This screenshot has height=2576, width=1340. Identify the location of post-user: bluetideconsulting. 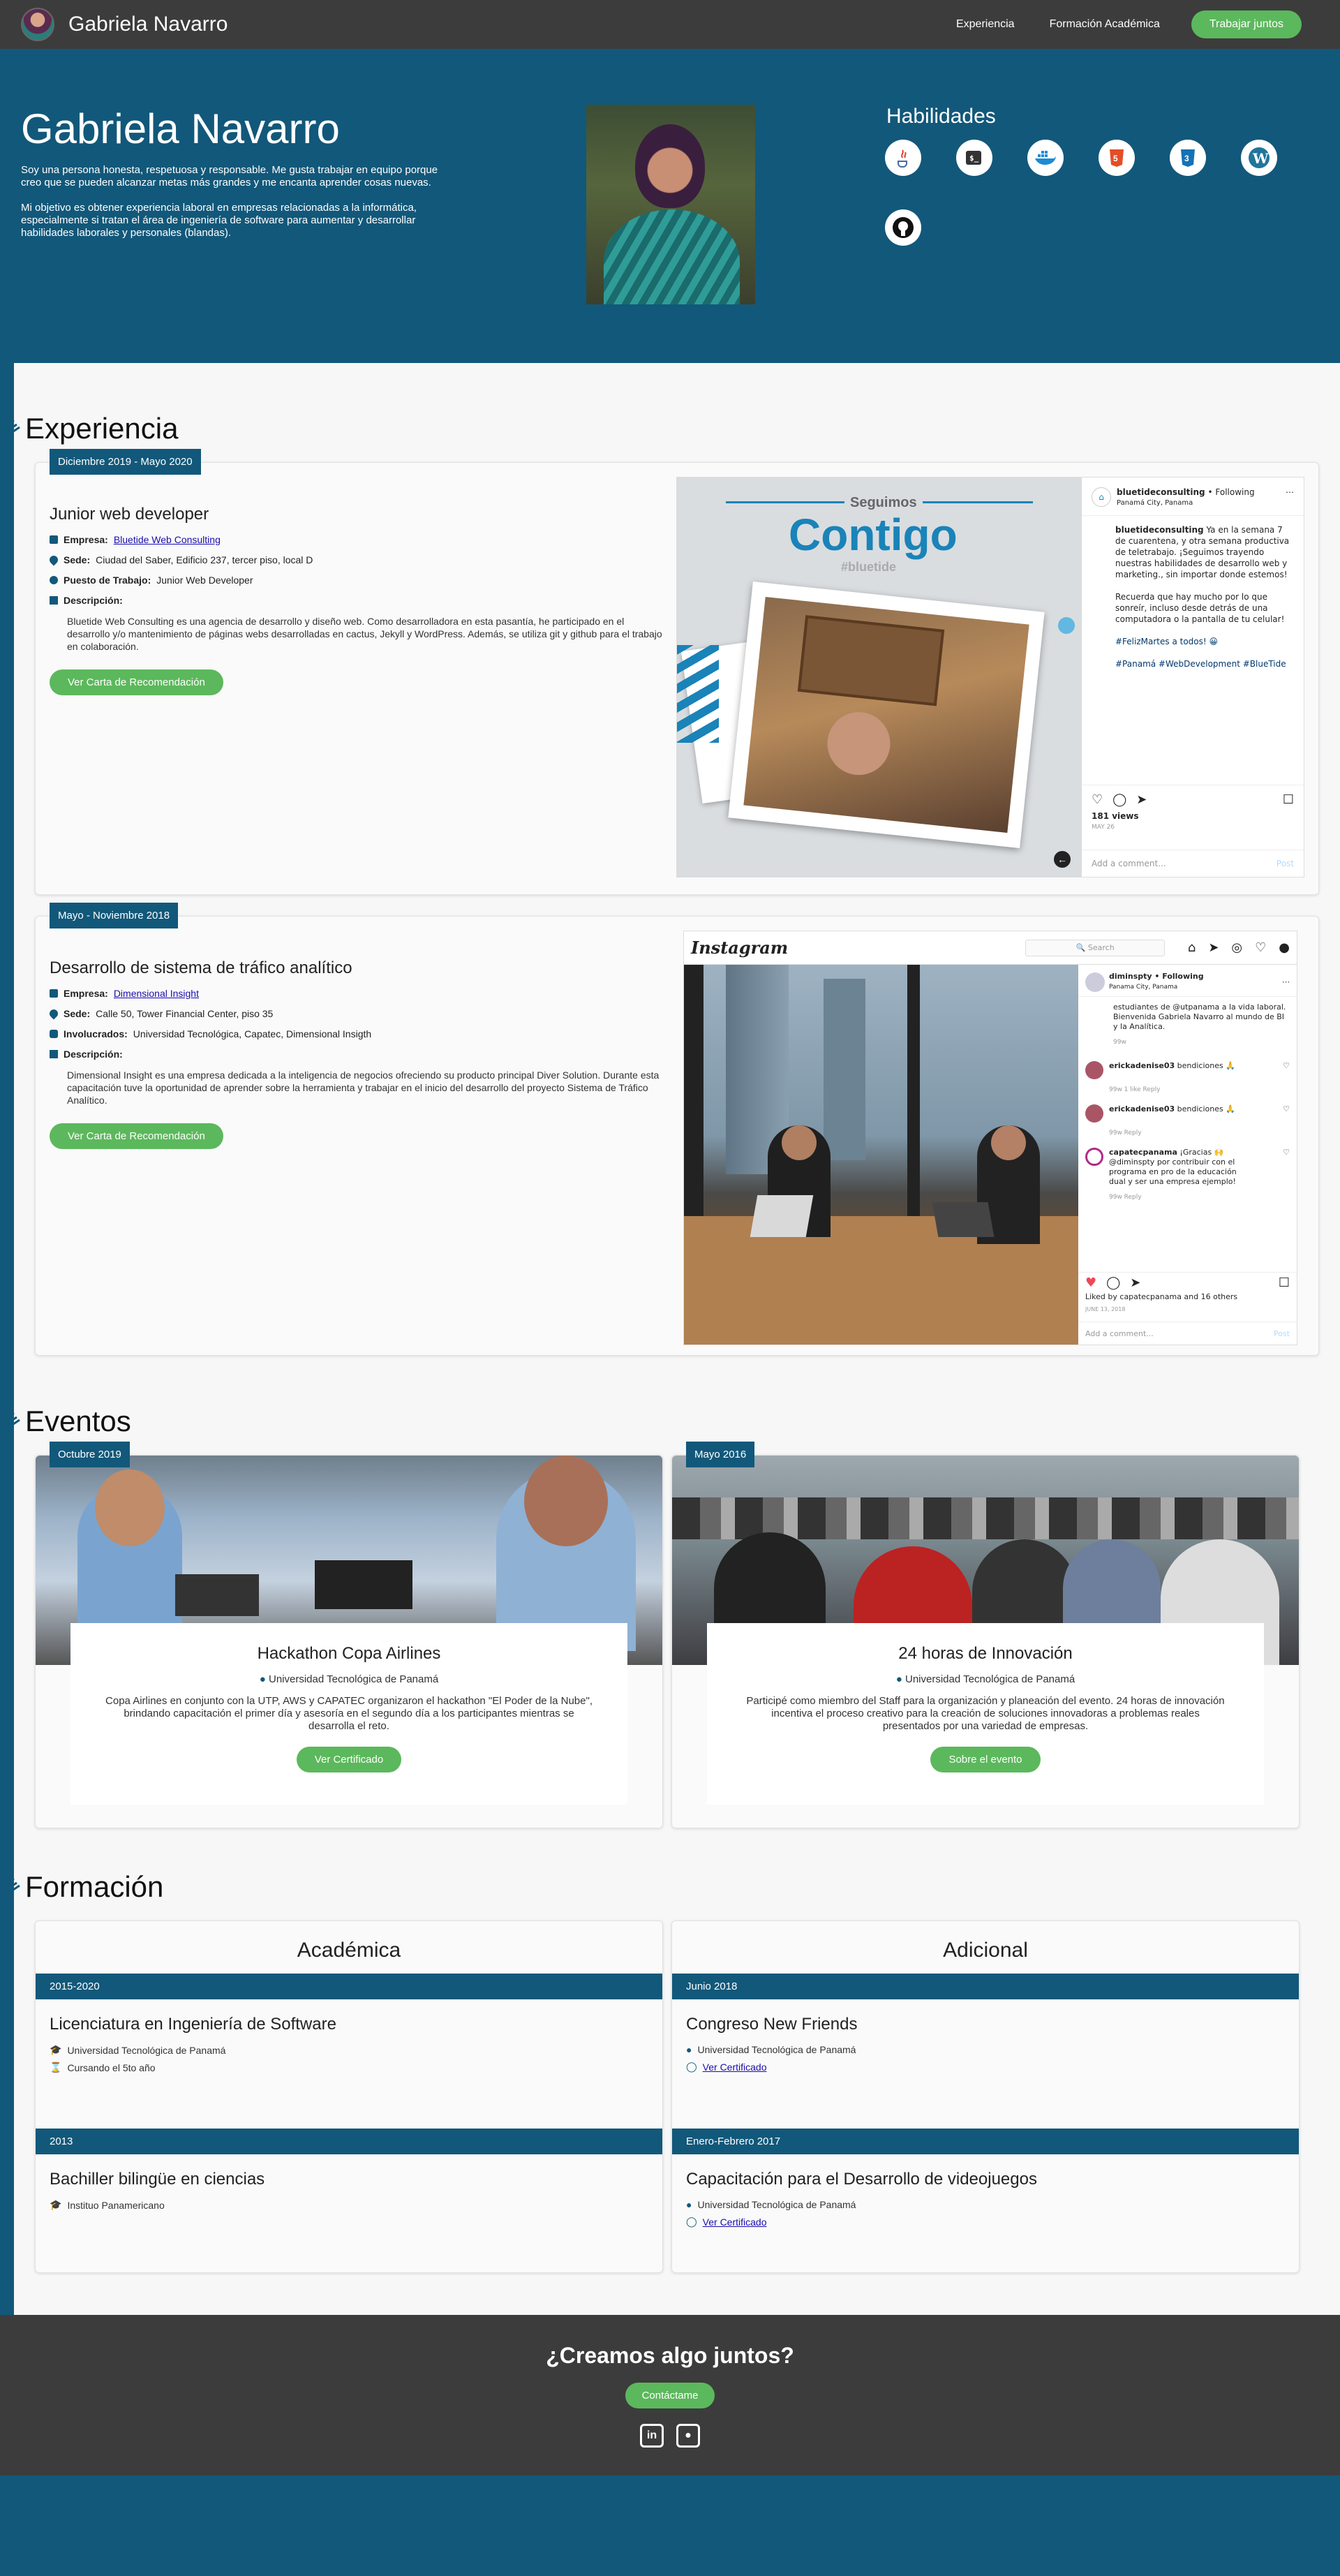
(1161, 492).